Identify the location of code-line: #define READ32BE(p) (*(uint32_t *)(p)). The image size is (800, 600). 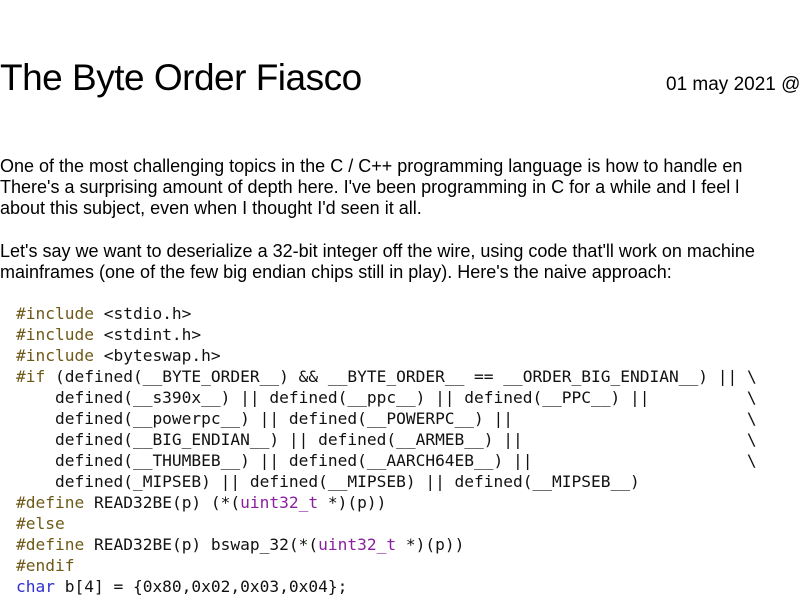
(386, 502).